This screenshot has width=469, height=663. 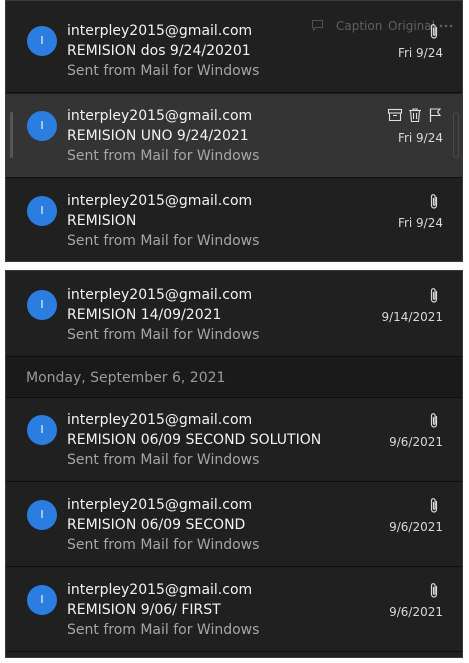 I want to click on message-subject: REMISION 06/09 SECOND SOLUTION, so click(x=194, y=440).